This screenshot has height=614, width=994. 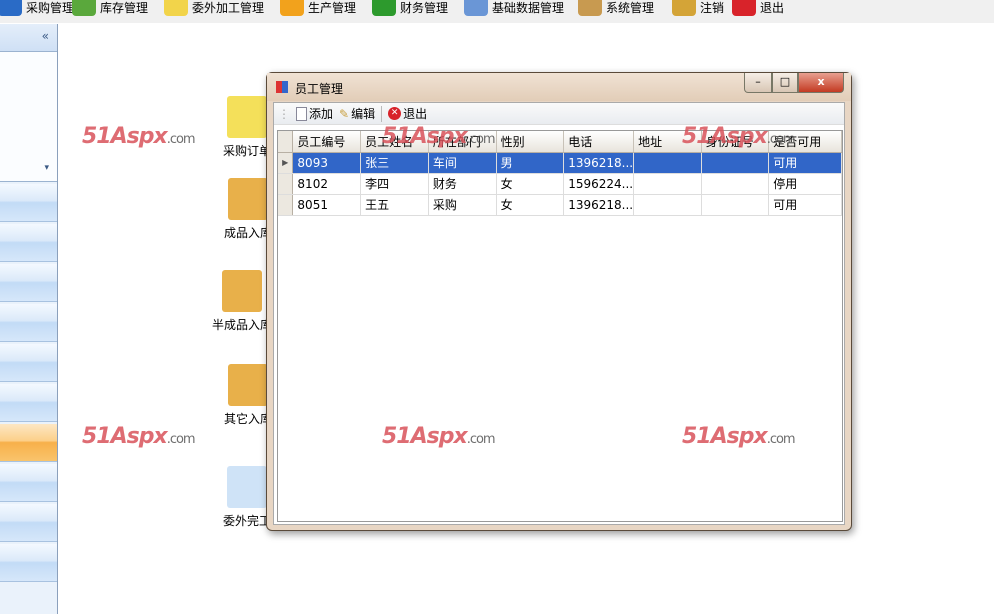 I want to click on edit-button: ✎ 编辑, so click(x=357, y=113).